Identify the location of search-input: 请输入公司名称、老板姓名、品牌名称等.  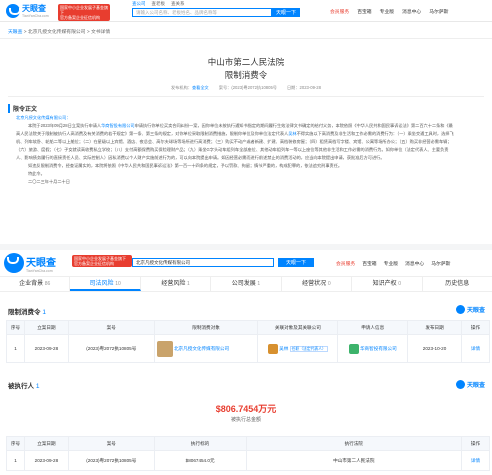
(202, 12).